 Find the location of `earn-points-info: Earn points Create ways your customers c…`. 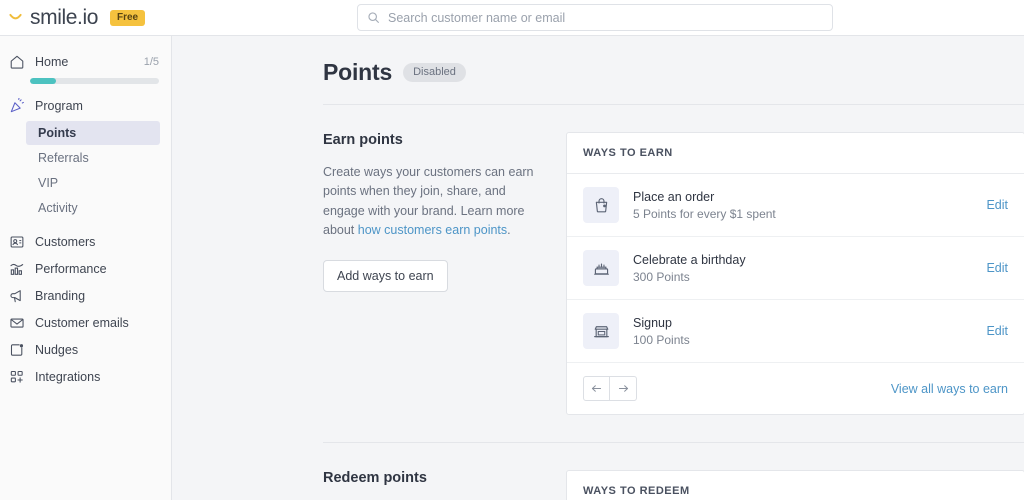

earn-points-info: Earn points Create ways your customers c… is located at coordinates (444, 273).